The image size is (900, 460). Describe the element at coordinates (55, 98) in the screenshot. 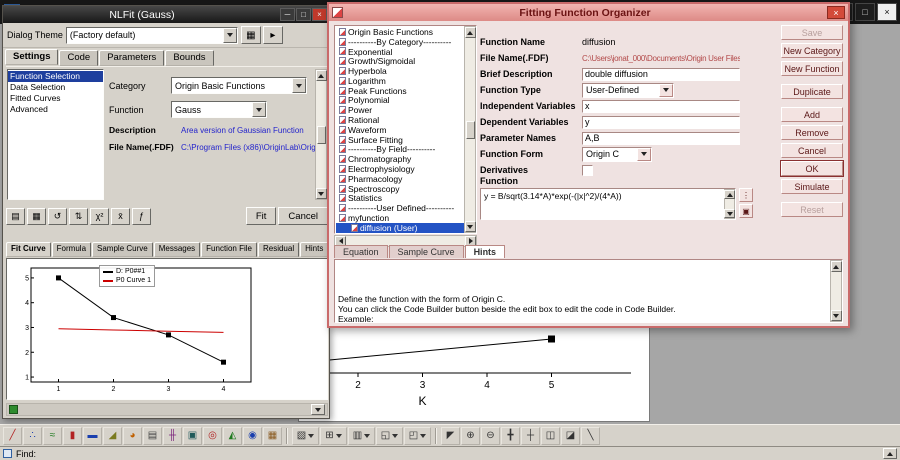

I see `settings-section-item: Fitted Curves` at that location.